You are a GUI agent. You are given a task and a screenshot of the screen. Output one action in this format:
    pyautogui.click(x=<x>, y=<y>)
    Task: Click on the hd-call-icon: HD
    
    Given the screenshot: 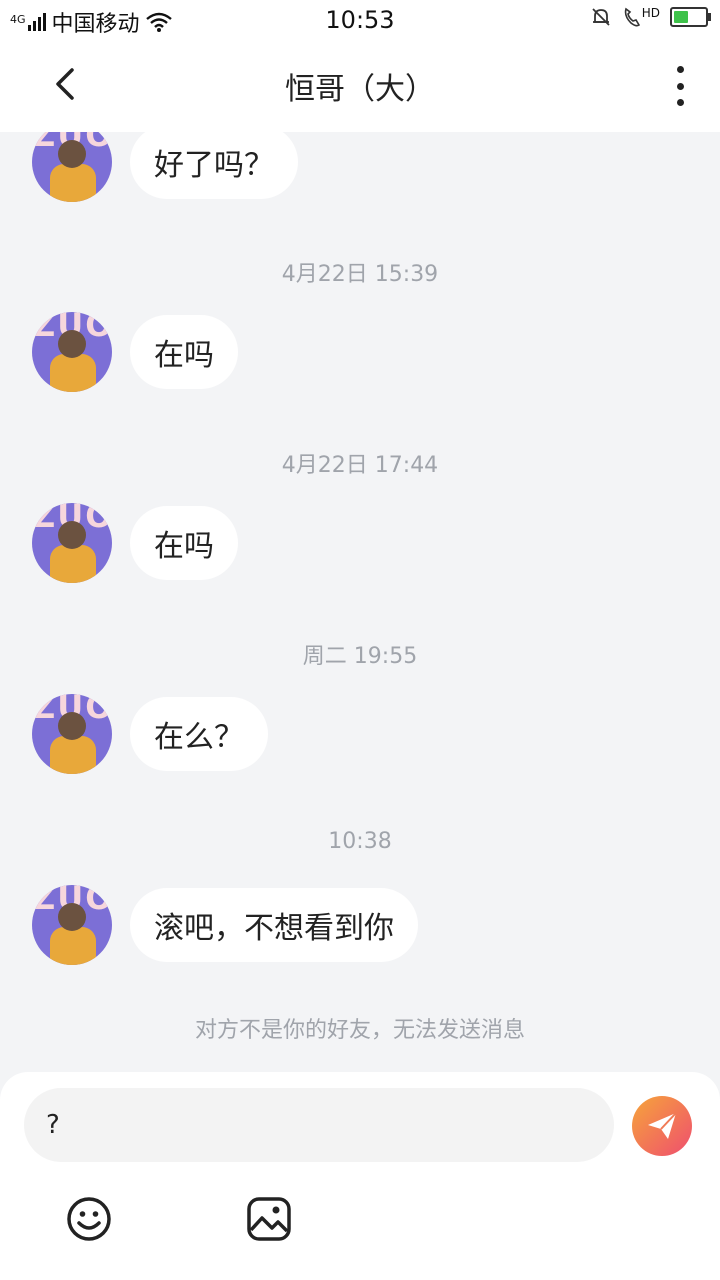 What is the action you would take?
    pyautogui.click(x=641, y=17)
    